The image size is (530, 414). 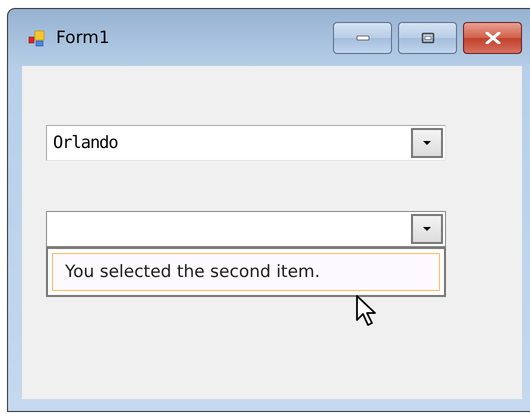 What do you see at coordinates (83, 38) in the screenshot?
I see `window-title: Form1` at bounding box center [83, 38].